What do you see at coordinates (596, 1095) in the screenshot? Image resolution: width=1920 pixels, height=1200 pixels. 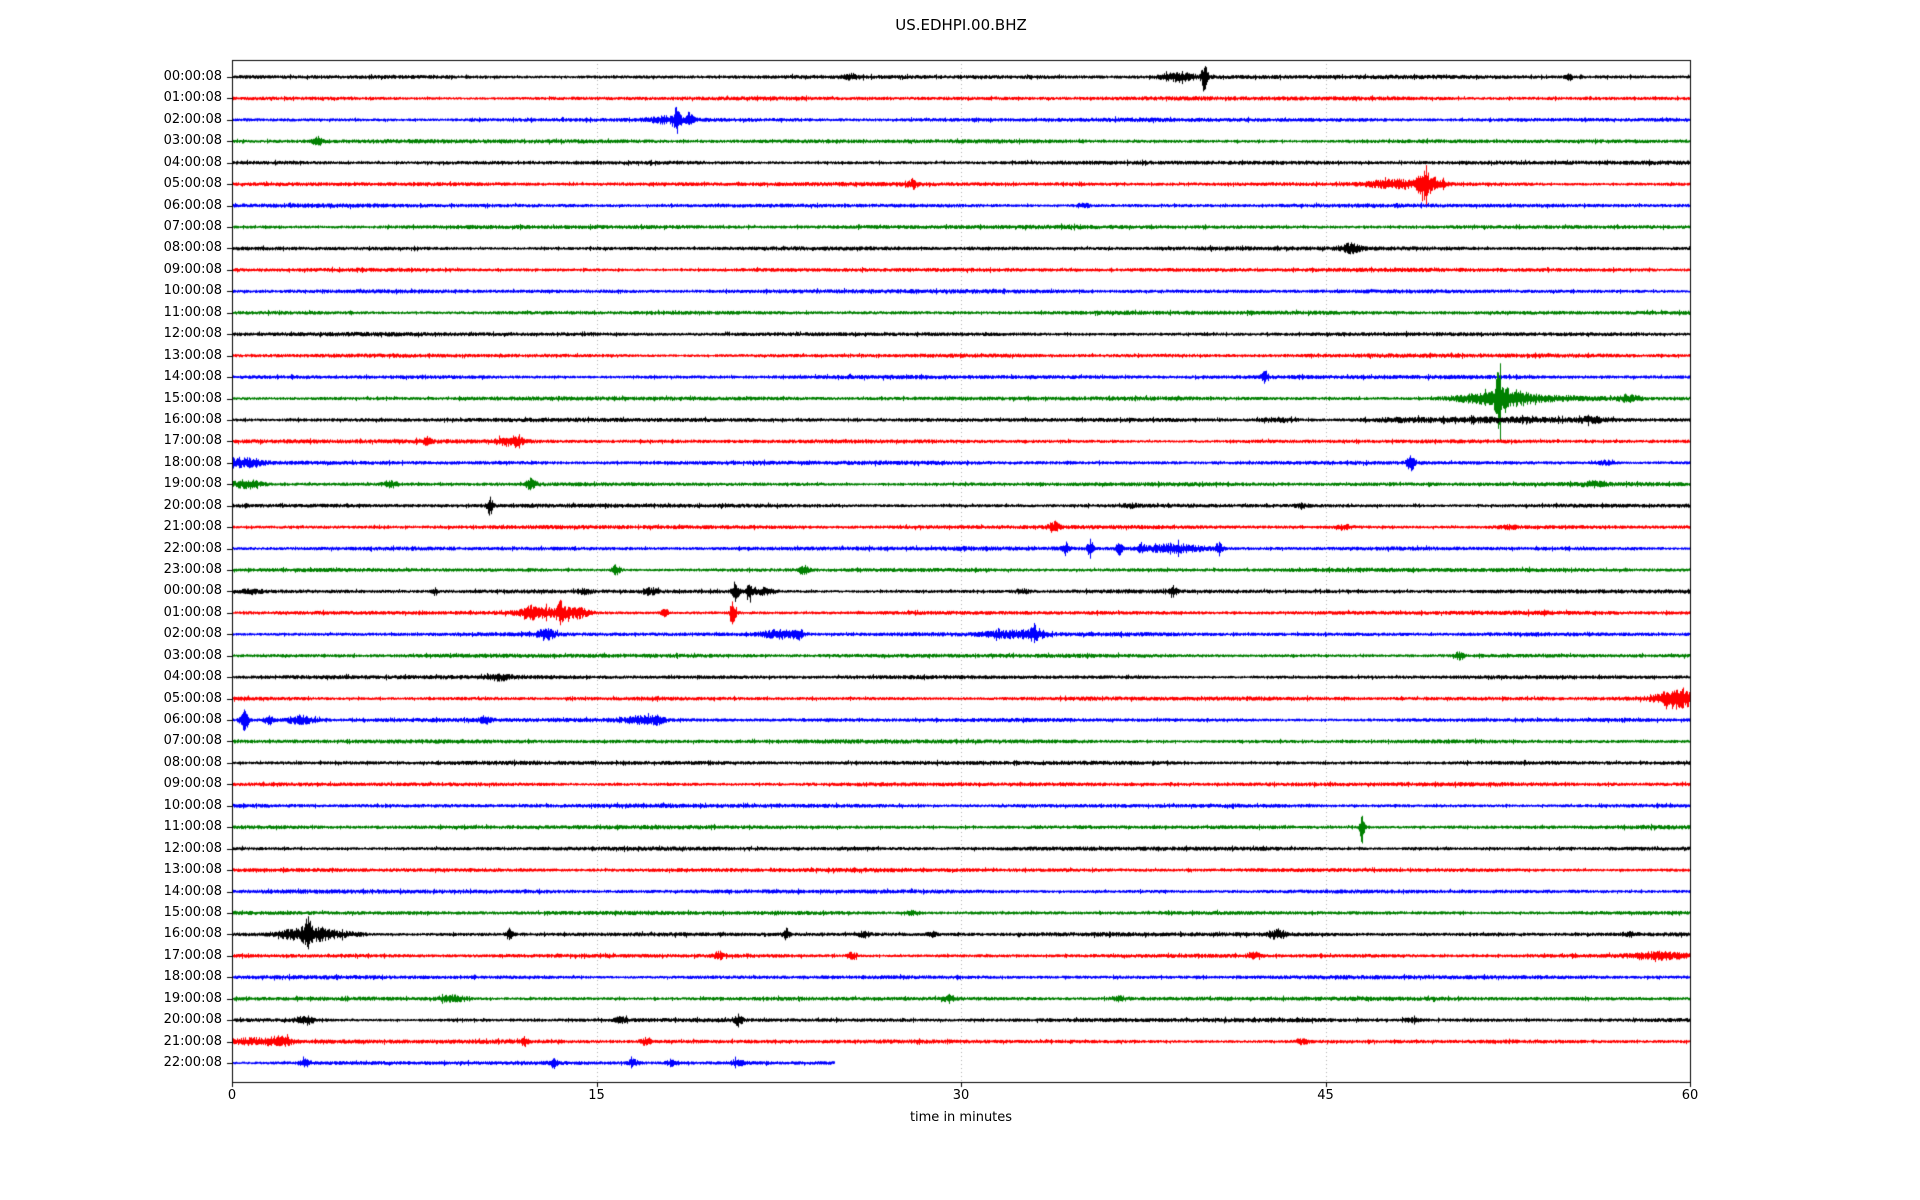 I see `x-tick-label: 15` at bounding box center [596, 1095].